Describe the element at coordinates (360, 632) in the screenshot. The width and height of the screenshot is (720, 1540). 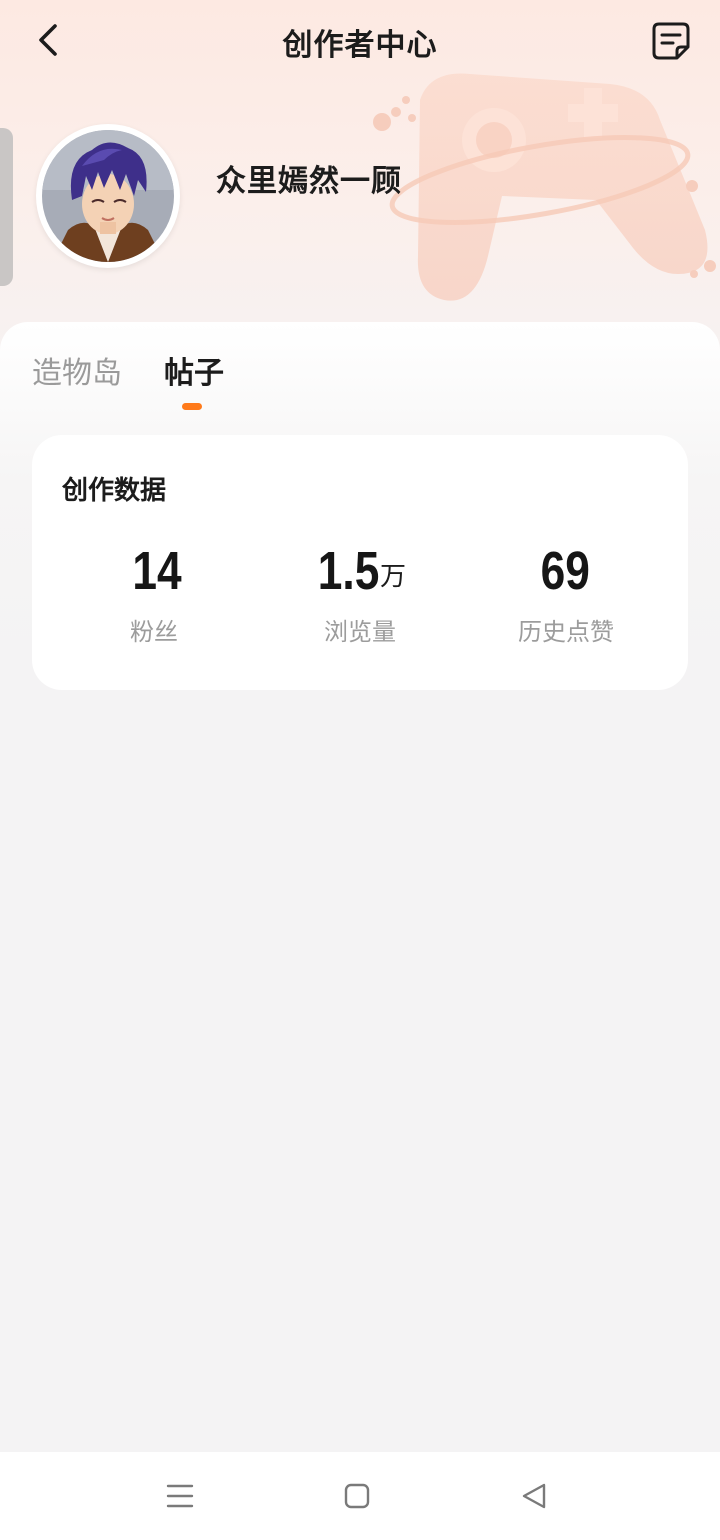
I see `views-label: 浏览量` at that location.